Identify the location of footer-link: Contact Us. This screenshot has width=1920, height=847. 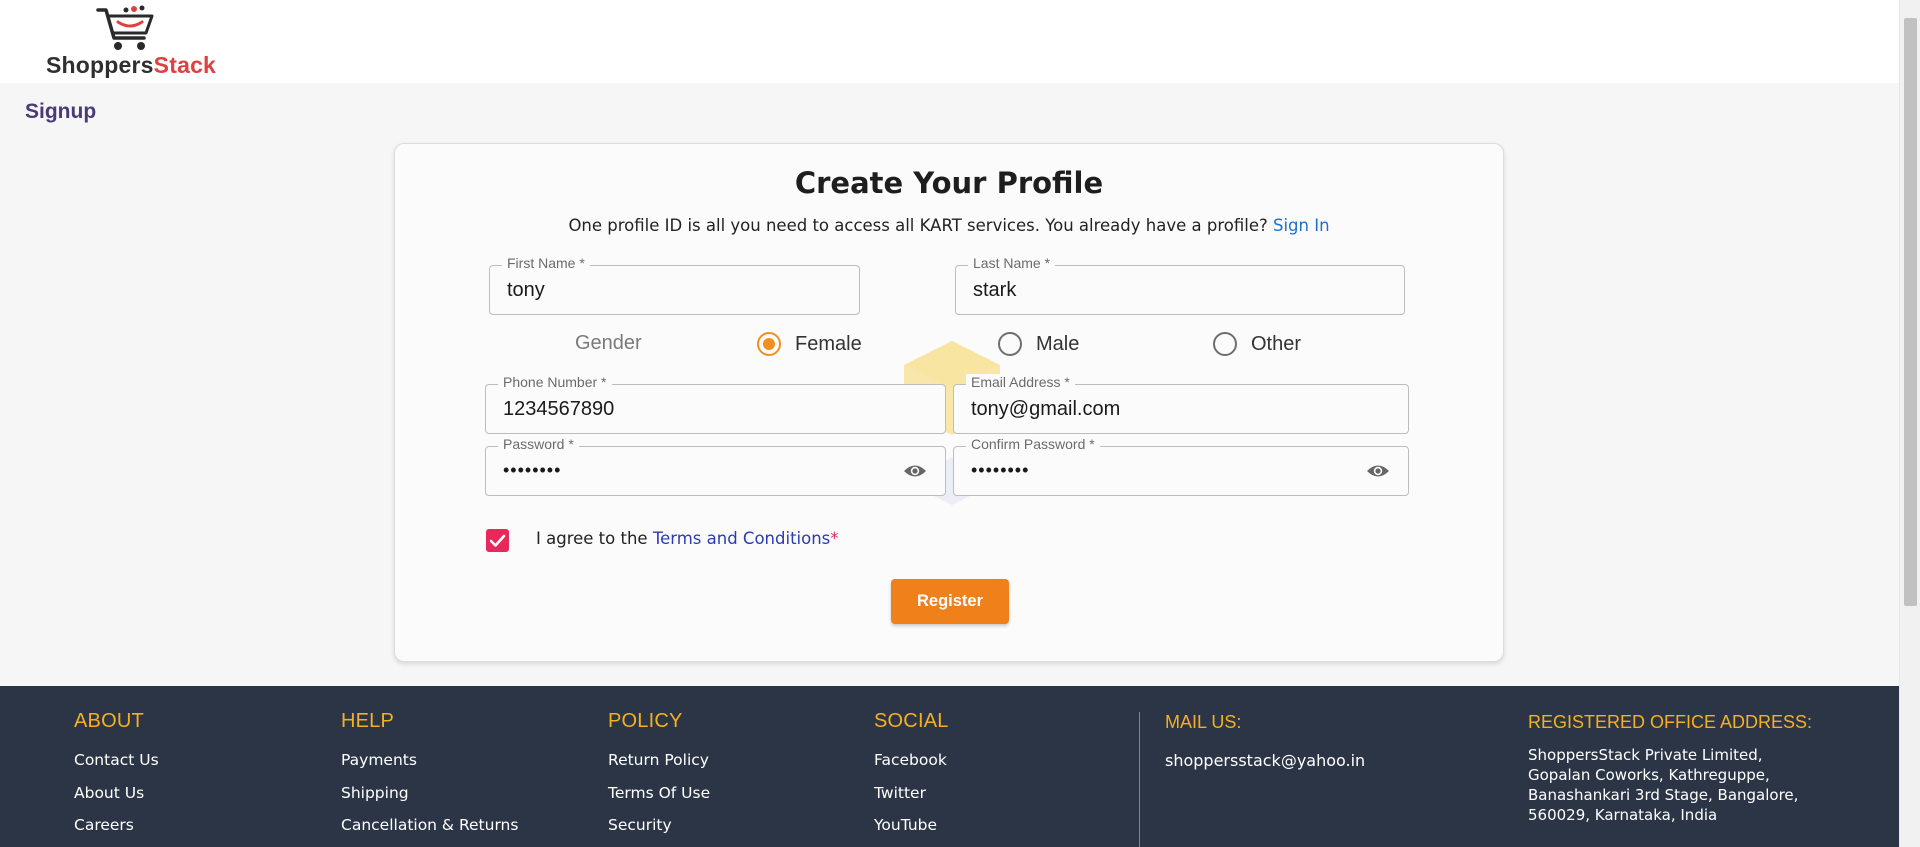
(116, 767).